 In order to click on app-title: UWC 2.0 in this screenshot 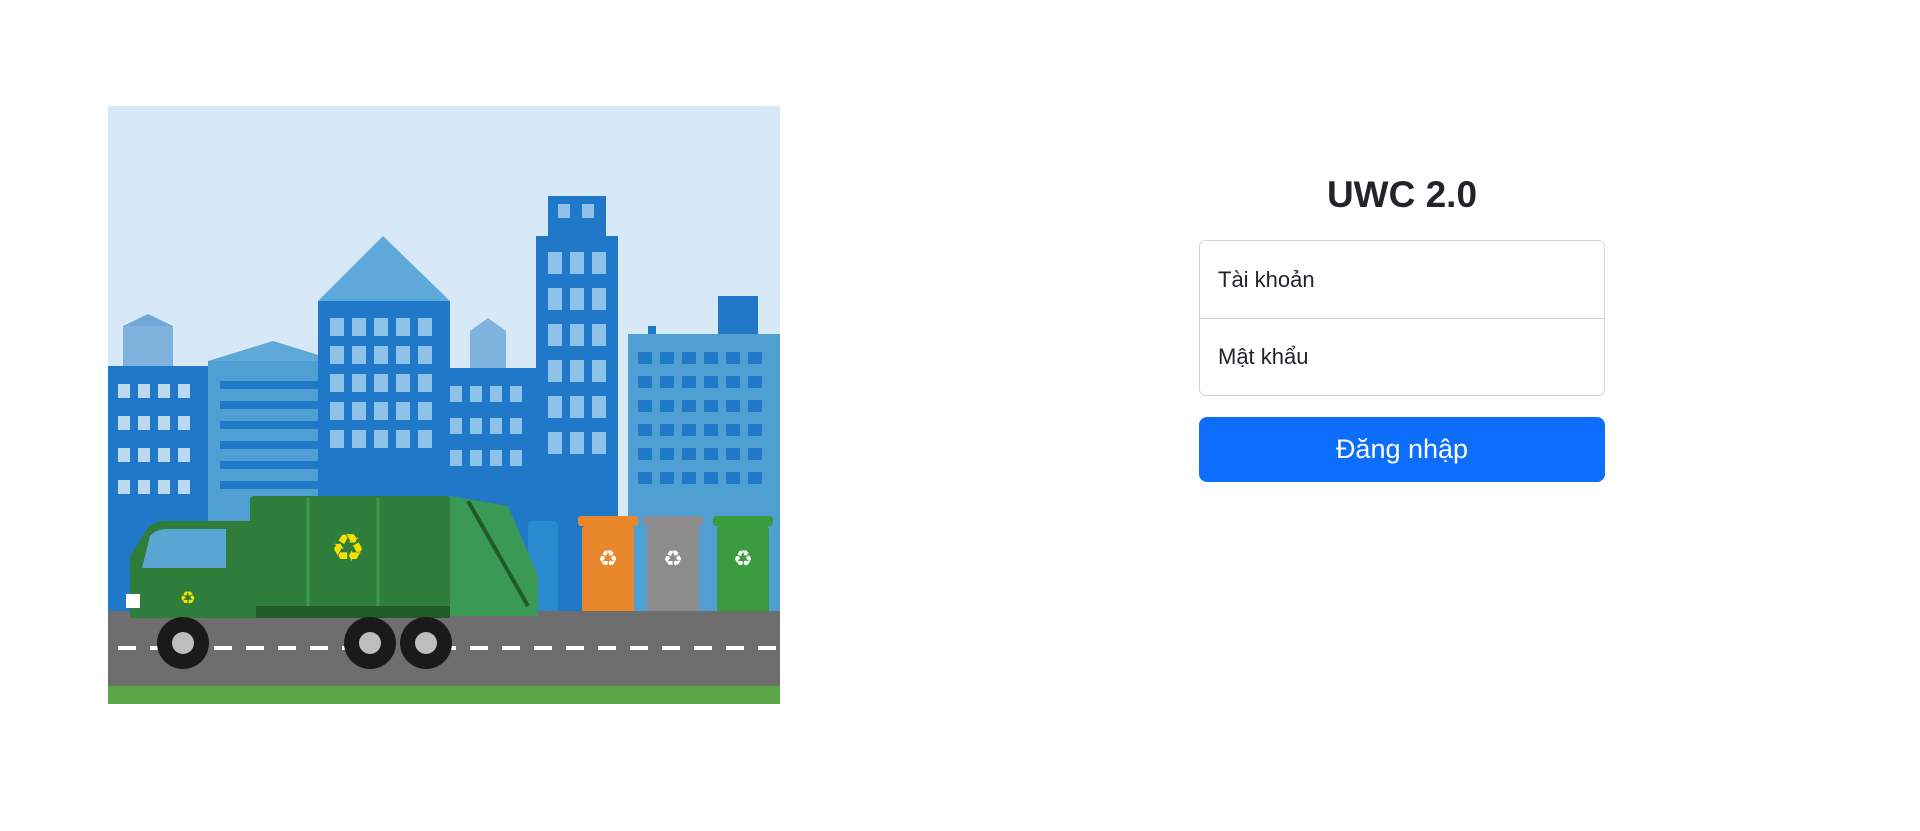, I will do `click(1402, 194)`.